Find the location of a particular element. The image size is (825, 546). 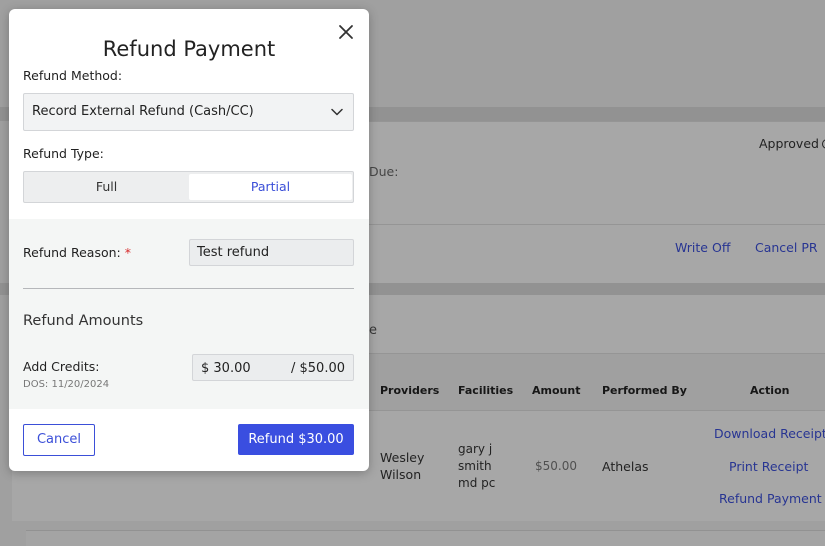

refund-reason-label: Refund Reason: * is located at coordinates (77, 252).